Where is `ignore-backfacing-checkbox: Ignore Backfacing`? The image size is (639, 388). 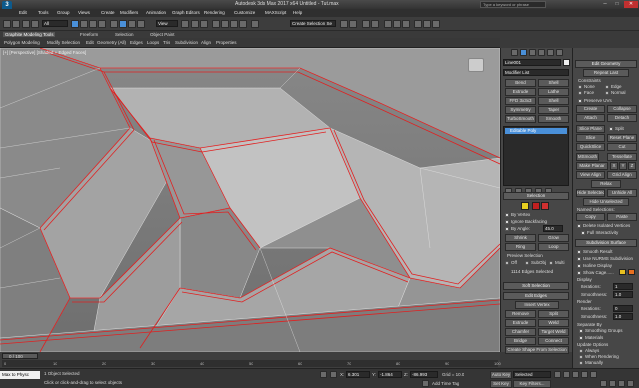 ignore-backfacing-checkbox: Ignore Backfacing is located at coordinates (526, 221).